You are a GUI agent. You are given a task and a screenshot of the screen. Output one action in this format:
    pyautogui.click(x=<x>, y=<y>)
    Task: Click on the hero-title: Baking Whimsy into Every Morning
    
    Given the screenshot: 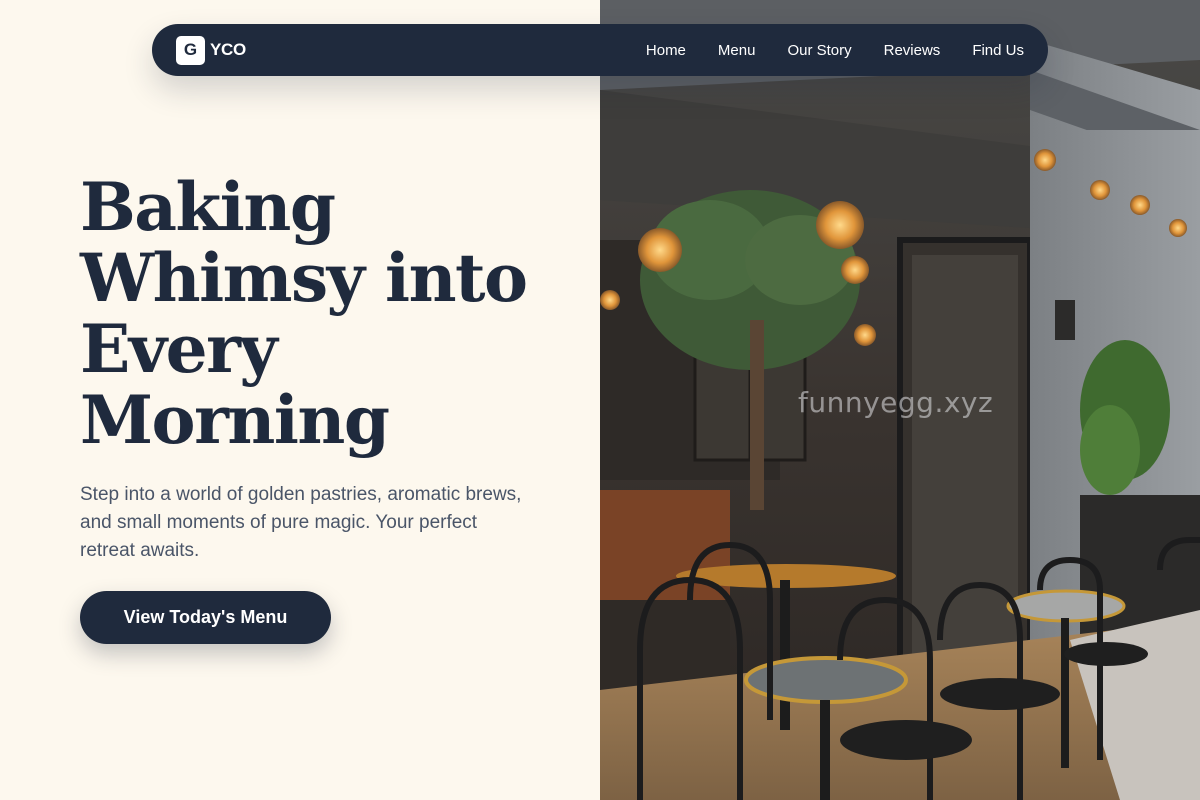 What is the action you would take?
    pyautogui.click(x=304, y=313)
    